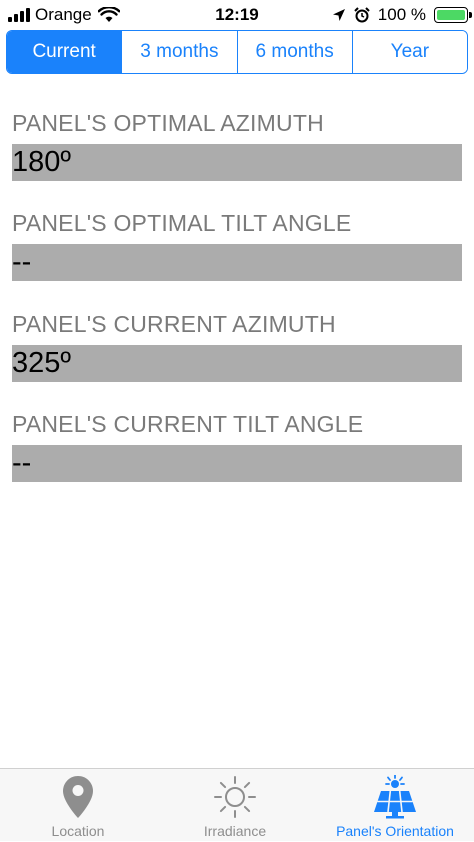  I want to click on battery-level, so click(451, 15).